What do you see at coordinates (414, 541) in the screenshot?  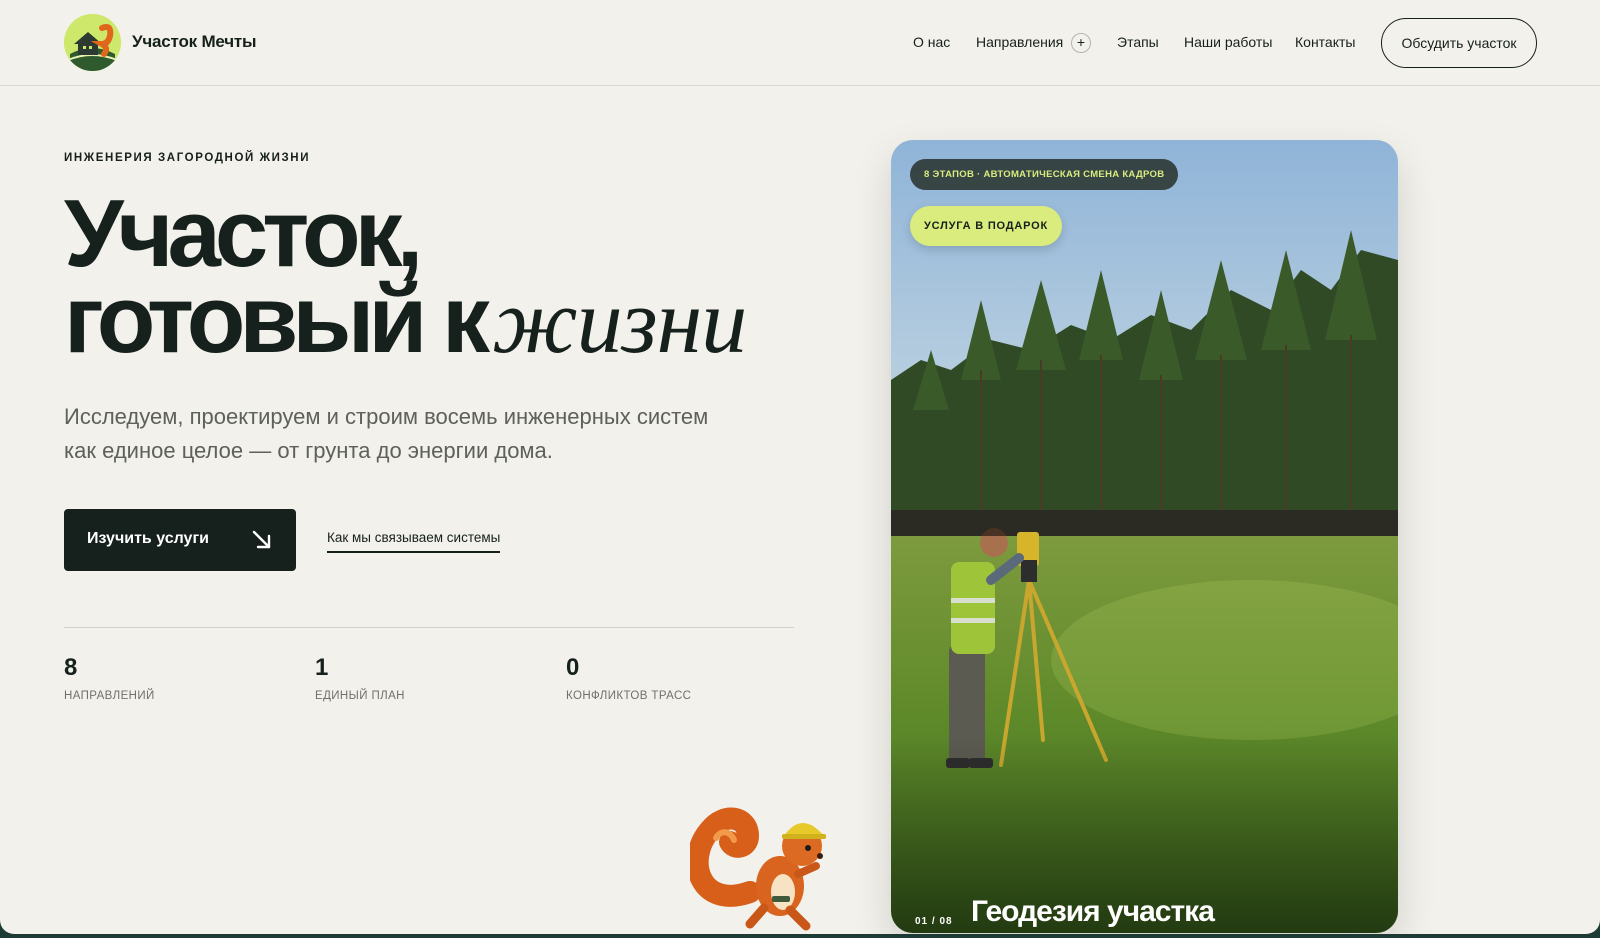 I see `how-we-connect-link: Как мы связываем системы` at bounding box center [414, 541].